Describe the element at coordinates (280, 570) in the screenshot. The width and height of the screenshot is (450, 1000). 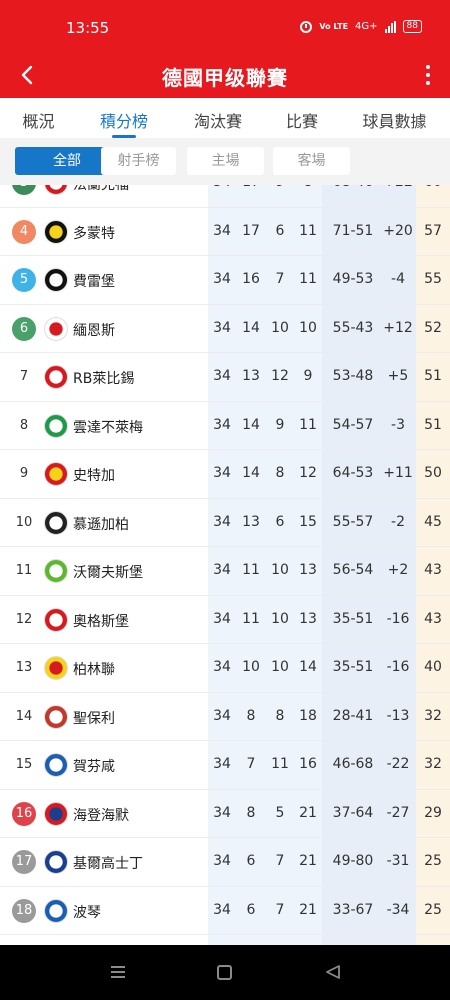
I see `cell-drawn: 10` at that location.